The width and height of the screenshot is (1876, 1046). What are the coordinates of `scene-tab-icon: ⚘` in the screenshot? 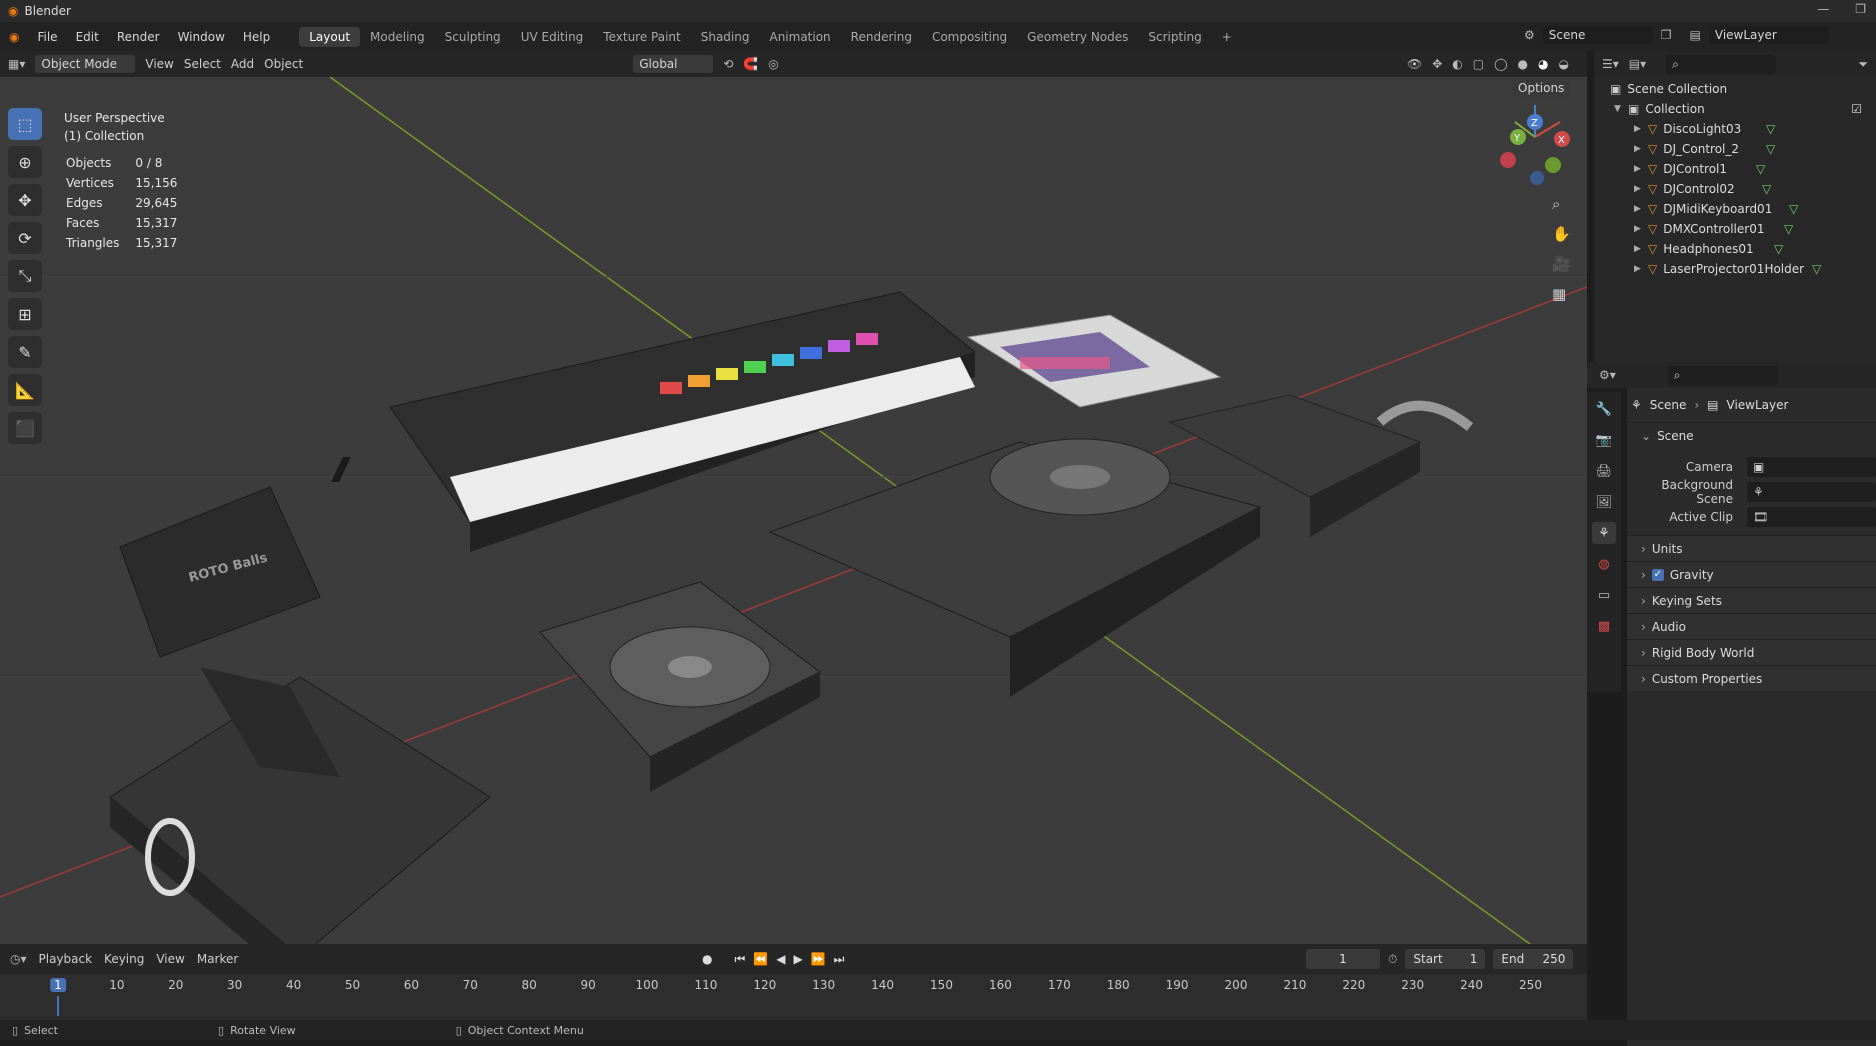 It's located at (1604, 533).